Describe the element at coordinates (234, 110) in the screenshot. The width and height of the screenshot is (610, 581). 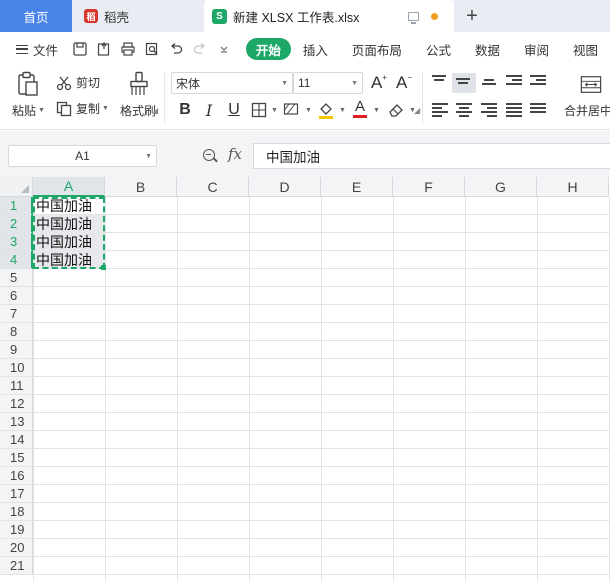
I see `underline-button: U` at that location.